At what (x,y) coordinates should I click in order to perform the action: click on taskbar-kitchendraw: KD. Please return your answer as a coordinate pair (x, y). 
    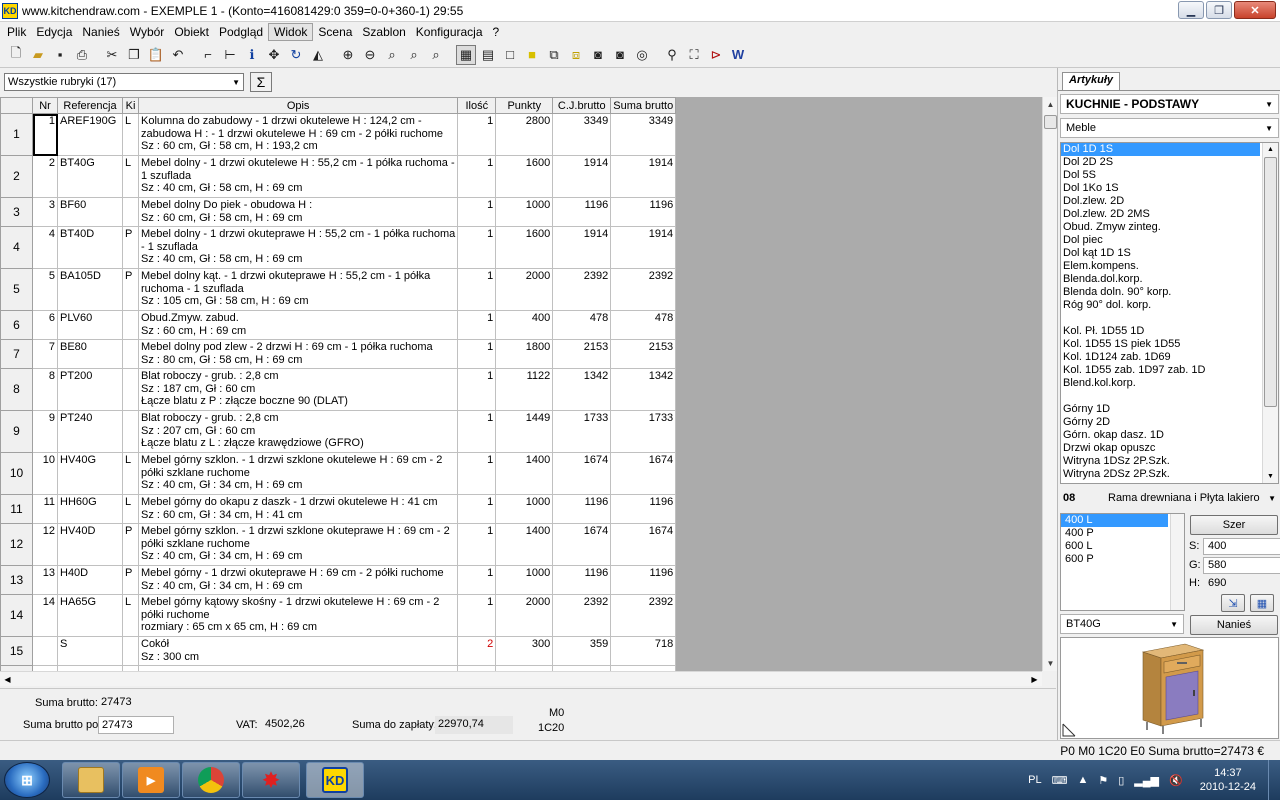
    Looking at the image, I should click on (335, 780).